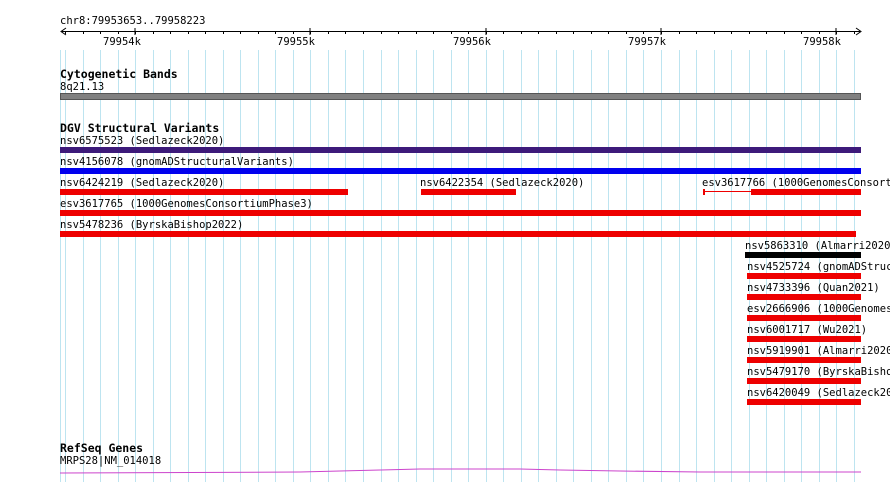 The image size is (890, 482). I want to click on variant-label: nsv5478236 (ByrskaBishop2022), so click(152, 225).